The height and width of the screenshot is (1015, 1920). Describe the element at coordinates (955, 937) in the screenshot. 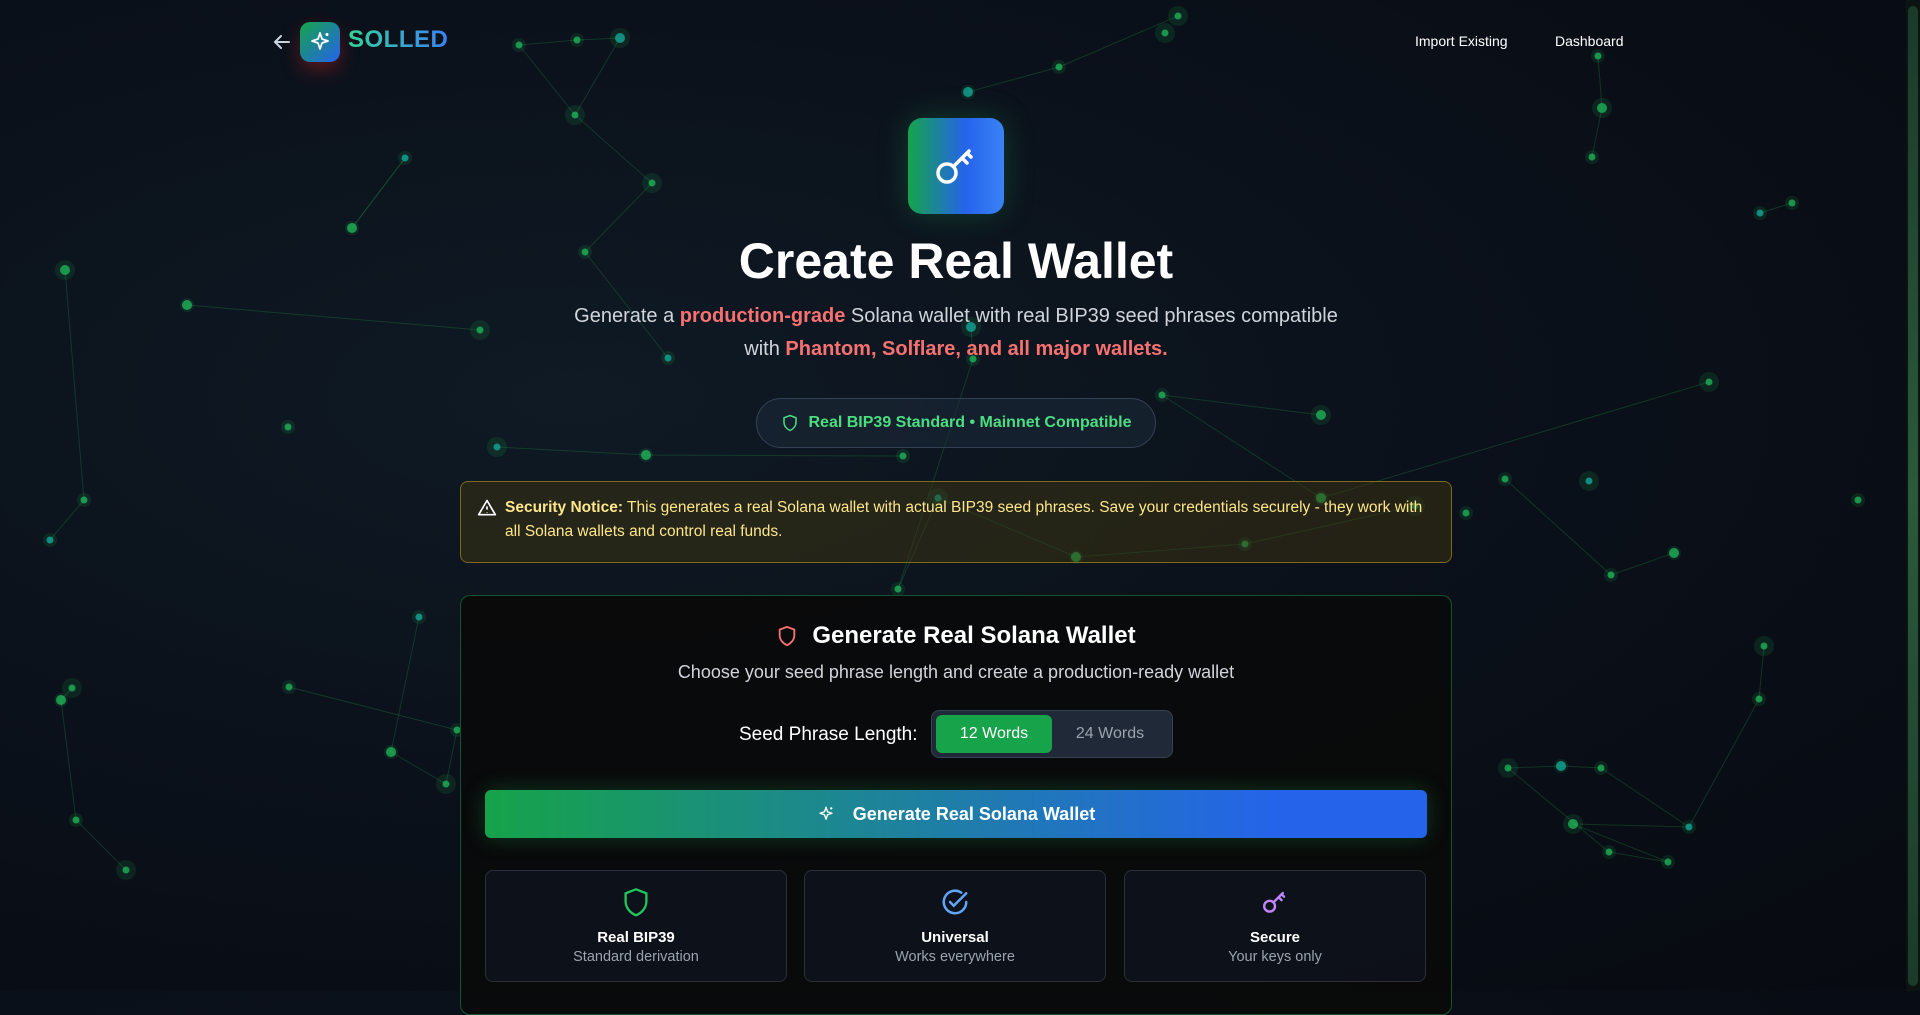

I see `feature-title: Universal` at that location.